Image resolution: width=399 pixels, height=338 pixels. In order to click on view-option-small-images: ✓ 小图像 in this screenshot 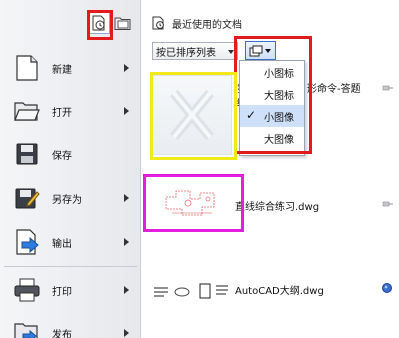, I will do `click(272, 116)`.